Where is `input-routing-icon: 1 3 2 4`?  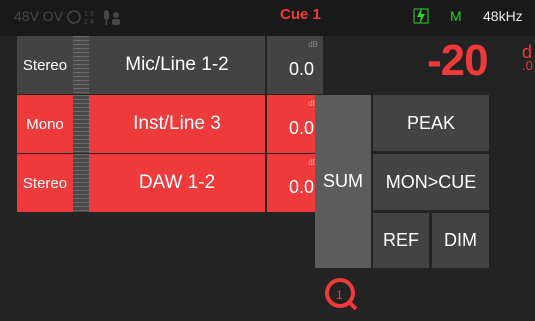 input-routing-icon: 1 3 2 4 is located at coordinates (93, 18).